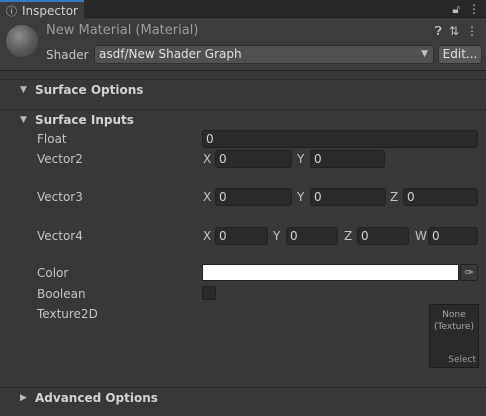 Image resolution: width=486 pixels, height=416 pixels. Describe the element at coordinates (469, 272) in the screenshot. I see `eyedropper-icon: ✑` at that location.